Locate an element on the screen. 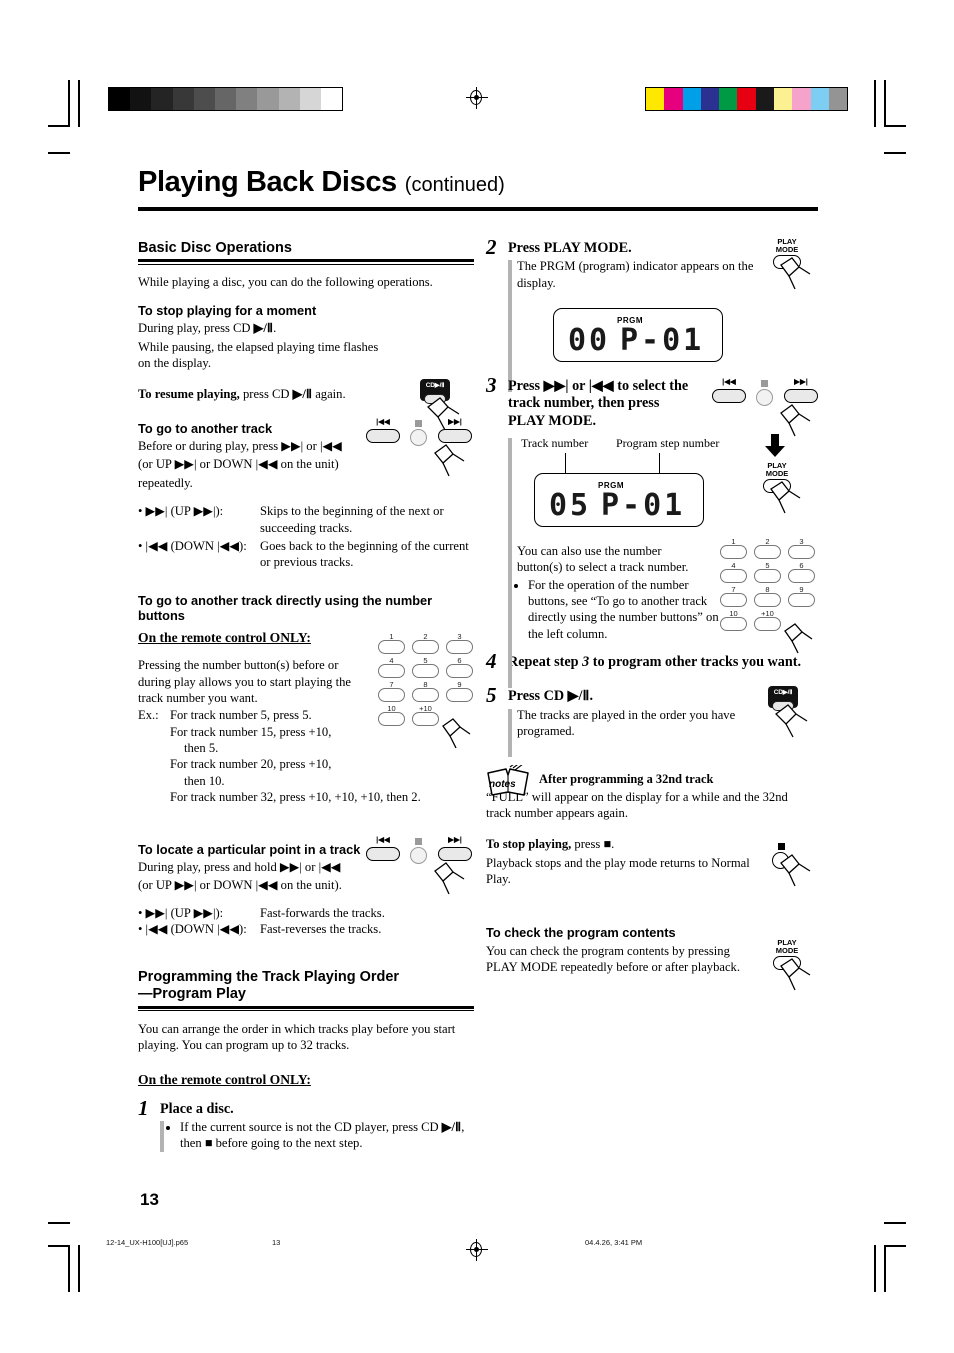 This screenshot has width=954, height=1353. number-key-label: +10 is located at coordinates (767, 614).